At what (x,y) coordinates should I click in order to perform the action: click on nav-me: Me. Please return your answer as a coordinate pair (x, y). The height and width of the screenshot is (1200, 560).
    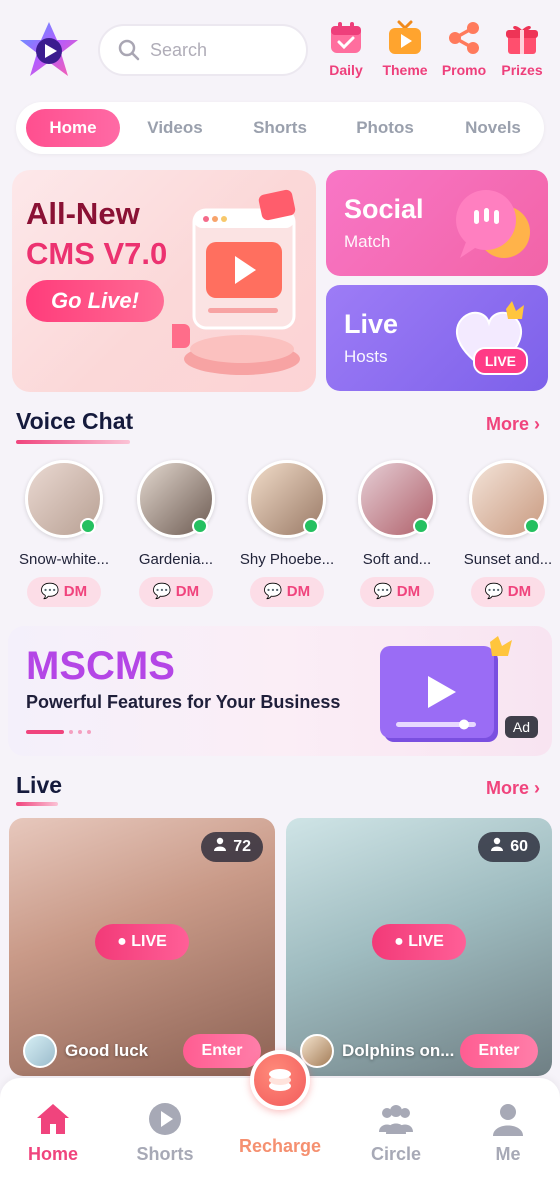
    Looking at the image, I should click on (508, 1132).